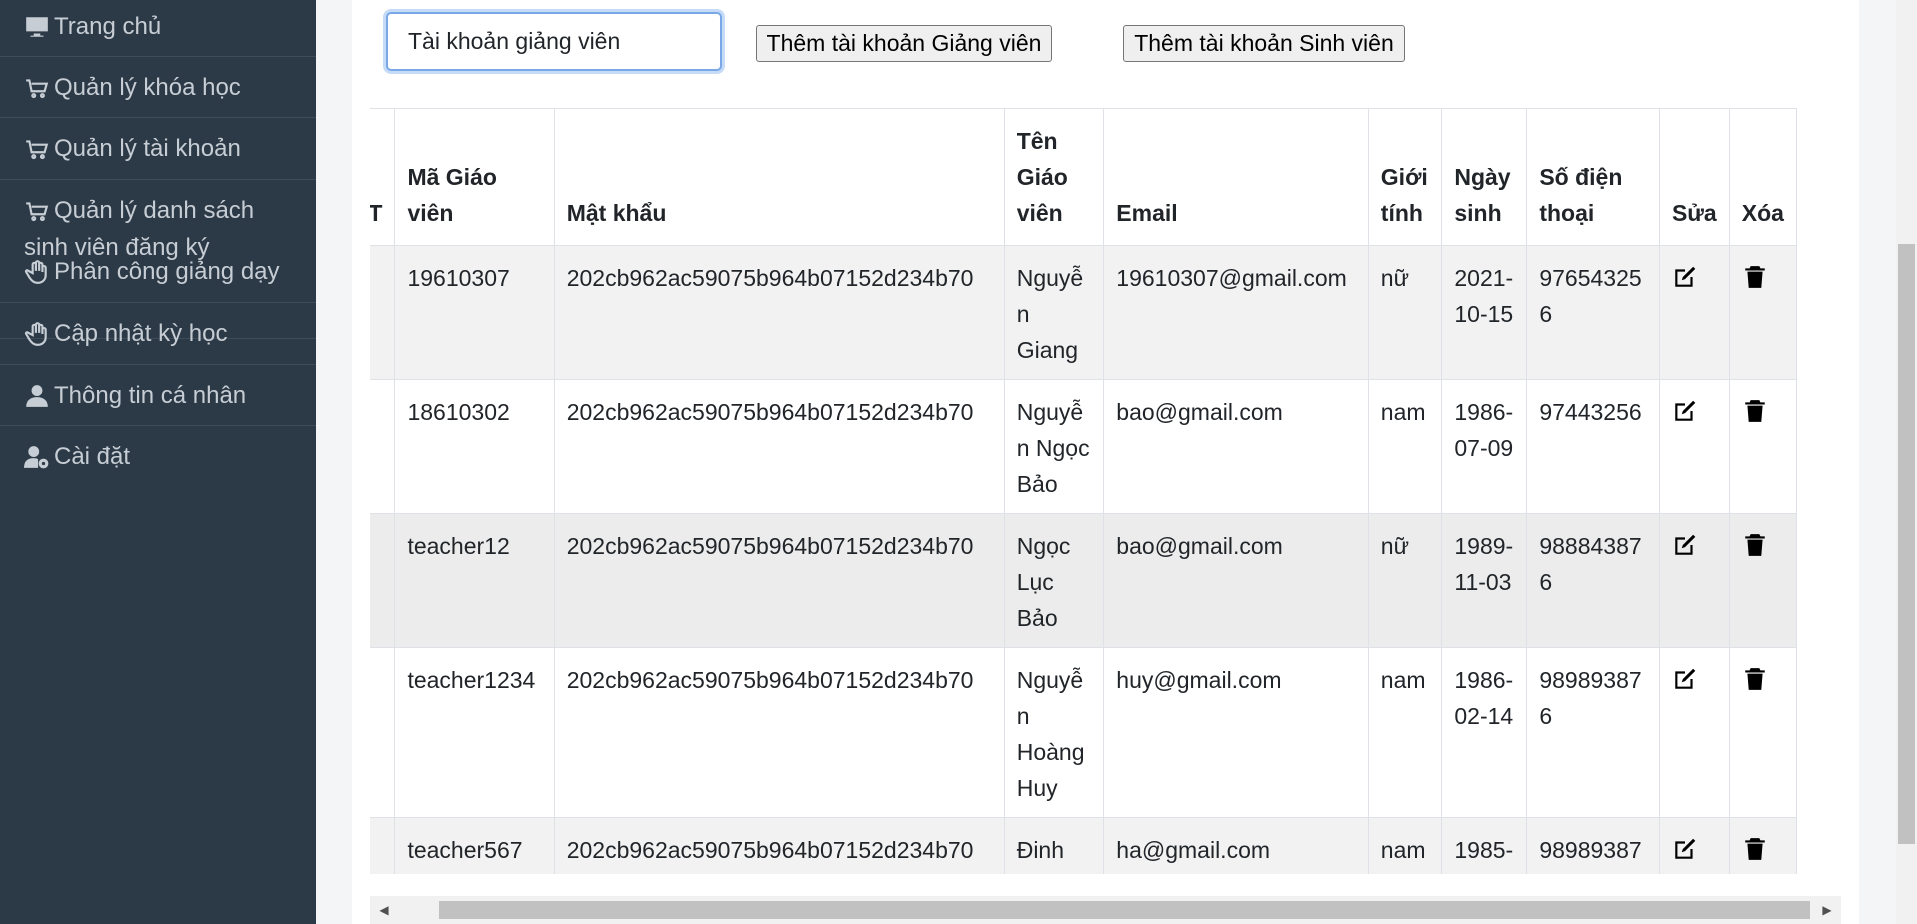 This screenshot has width=1917, height=924. I want to click on cell-teacher-name: Nguyễn Hoàng Huy, so click(1054, 732).